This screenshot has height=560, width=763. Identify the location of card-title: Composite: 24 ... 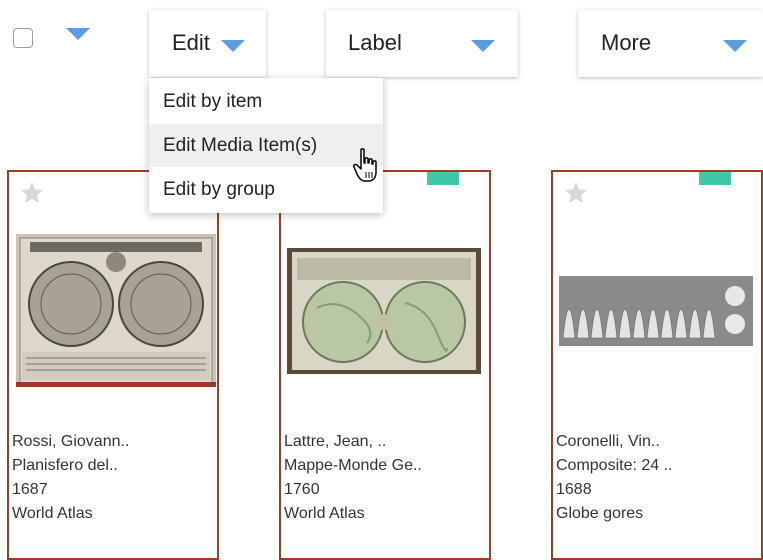
(614, 465).